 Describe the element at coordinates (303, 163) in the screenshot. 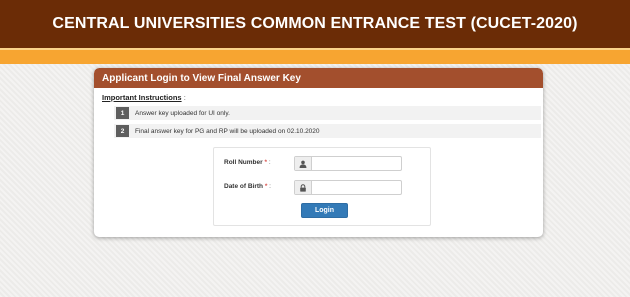

I see `user-icon` at that location.